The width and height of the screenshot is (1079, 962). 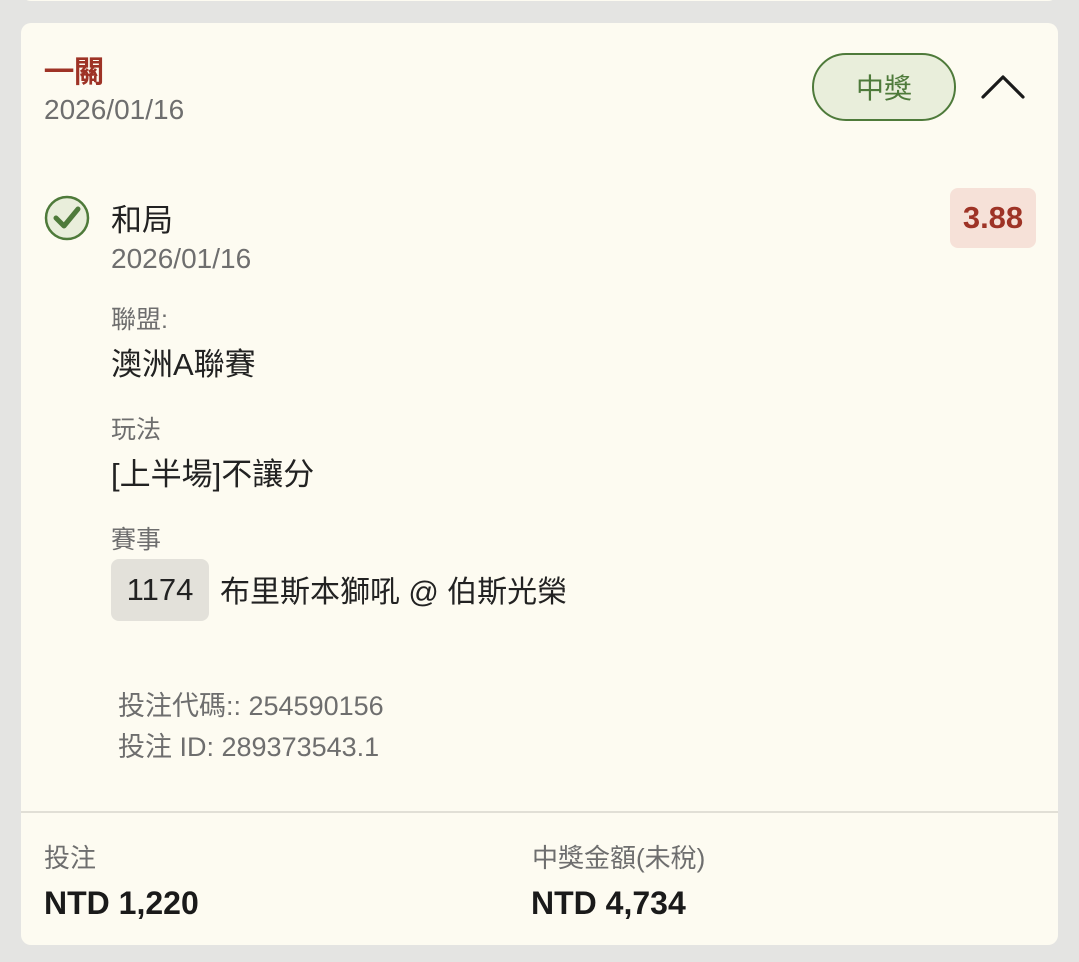 I want to click on event-code: 1174, so click(x=160, y=589).